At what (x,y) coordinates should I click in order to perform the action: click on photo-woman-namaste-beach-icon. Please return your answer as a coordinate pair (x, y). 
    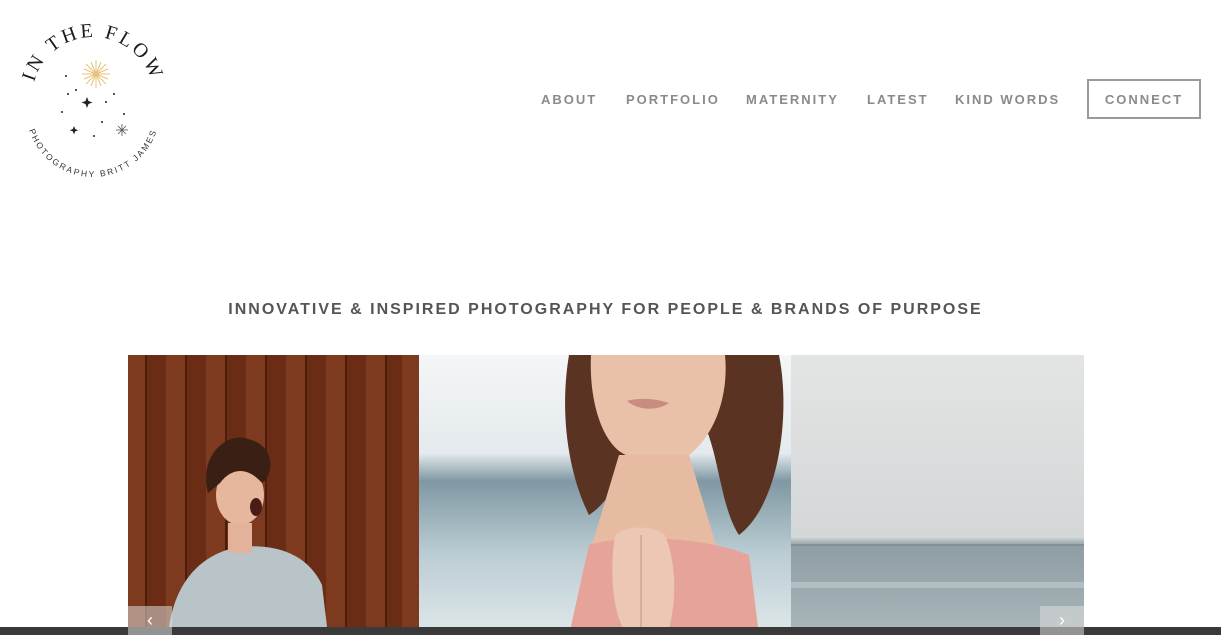
    Looking at the image, I should click on (605, 495).